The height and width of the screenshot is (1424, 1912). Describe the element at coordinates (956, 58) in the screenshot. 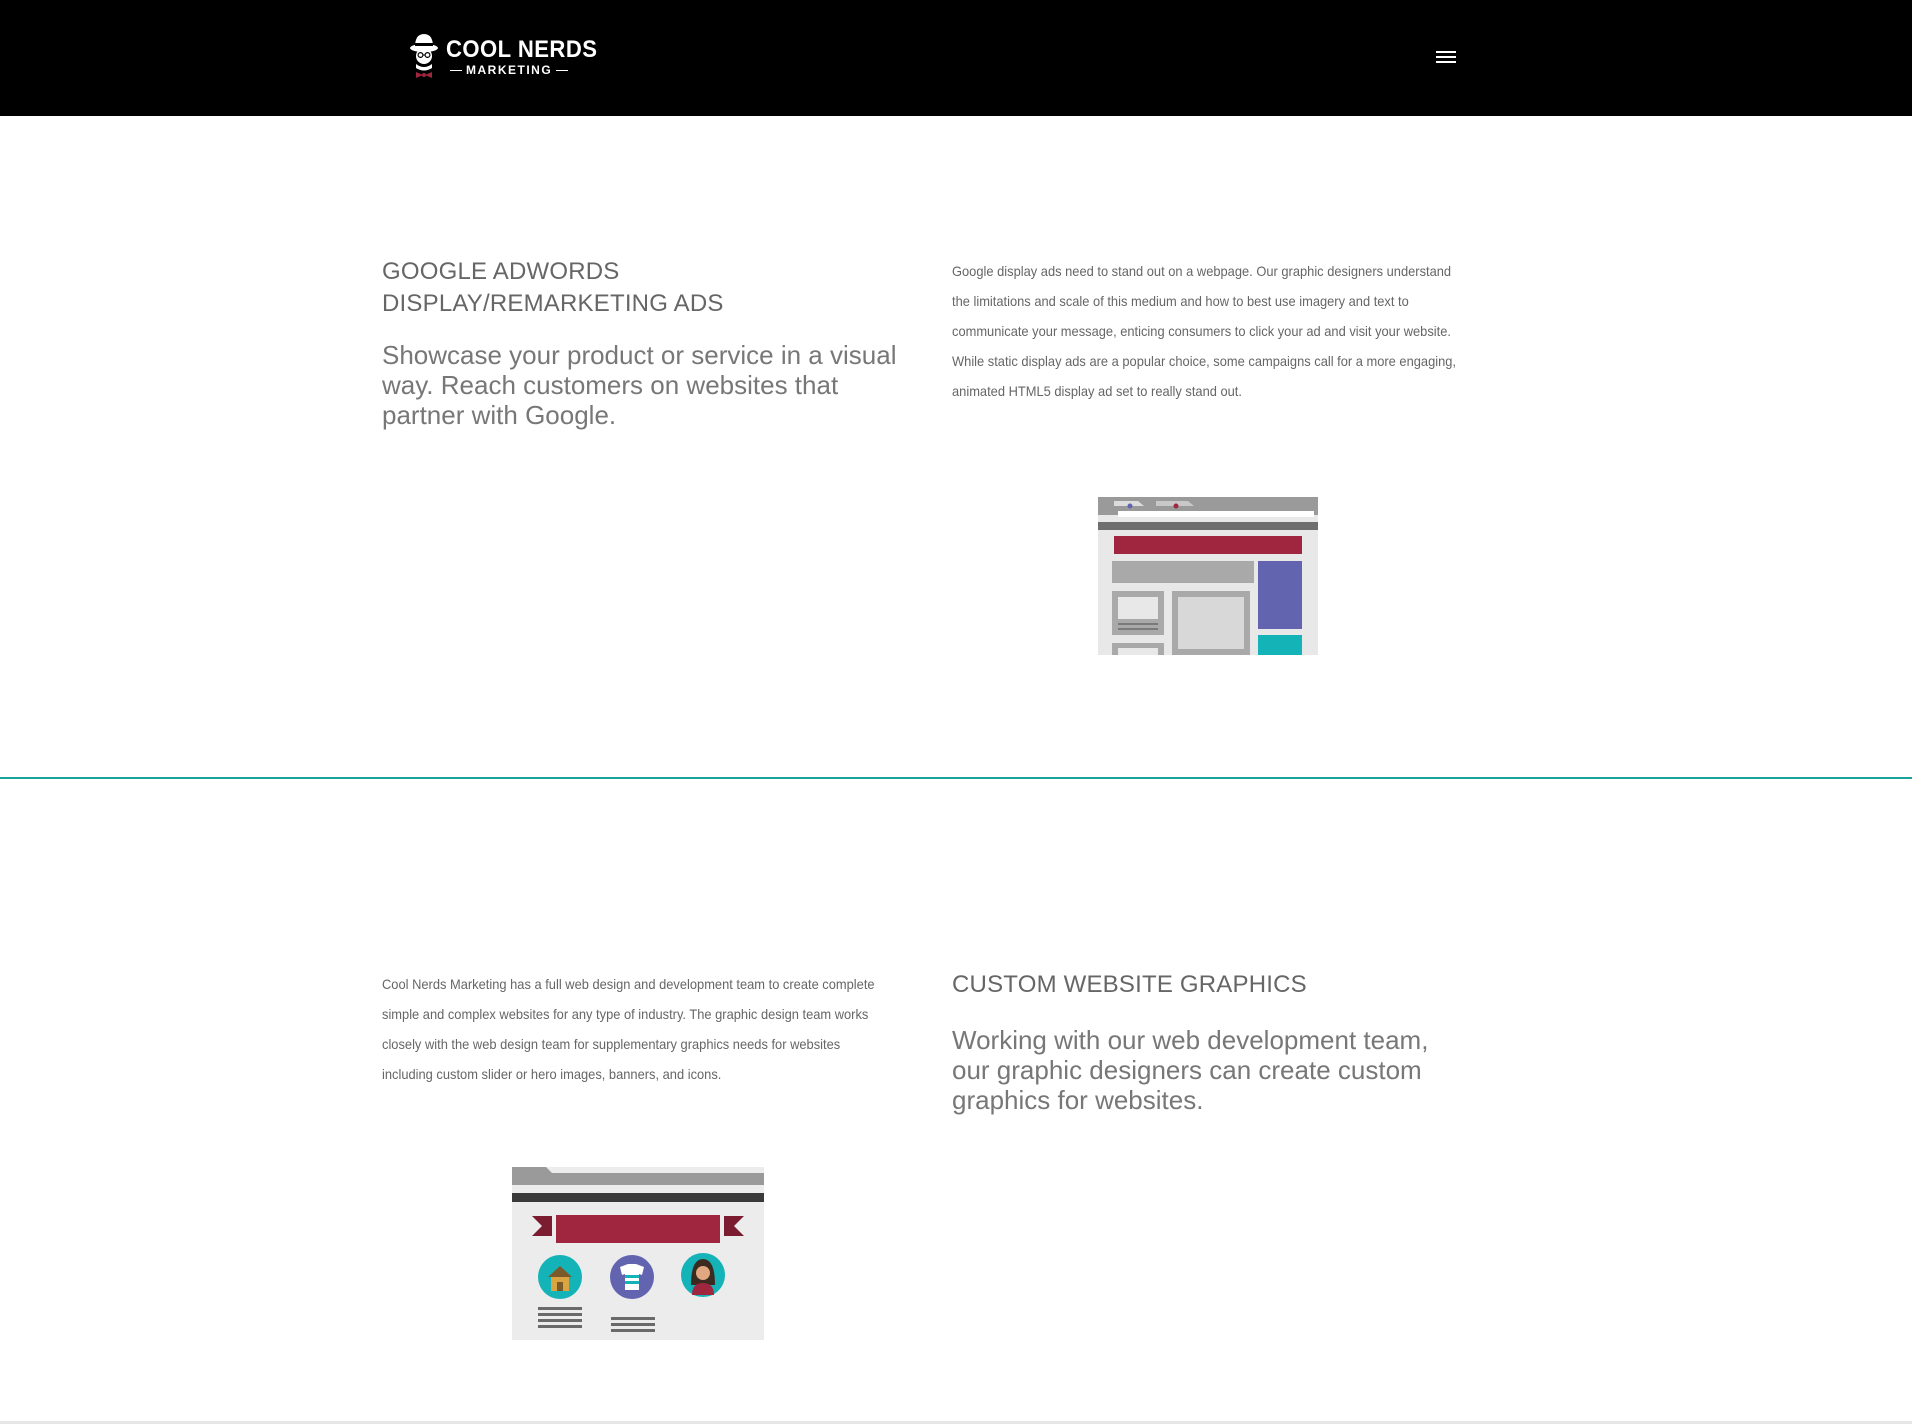

I see `site-header: COOL NERDS MARKETING` at that location.